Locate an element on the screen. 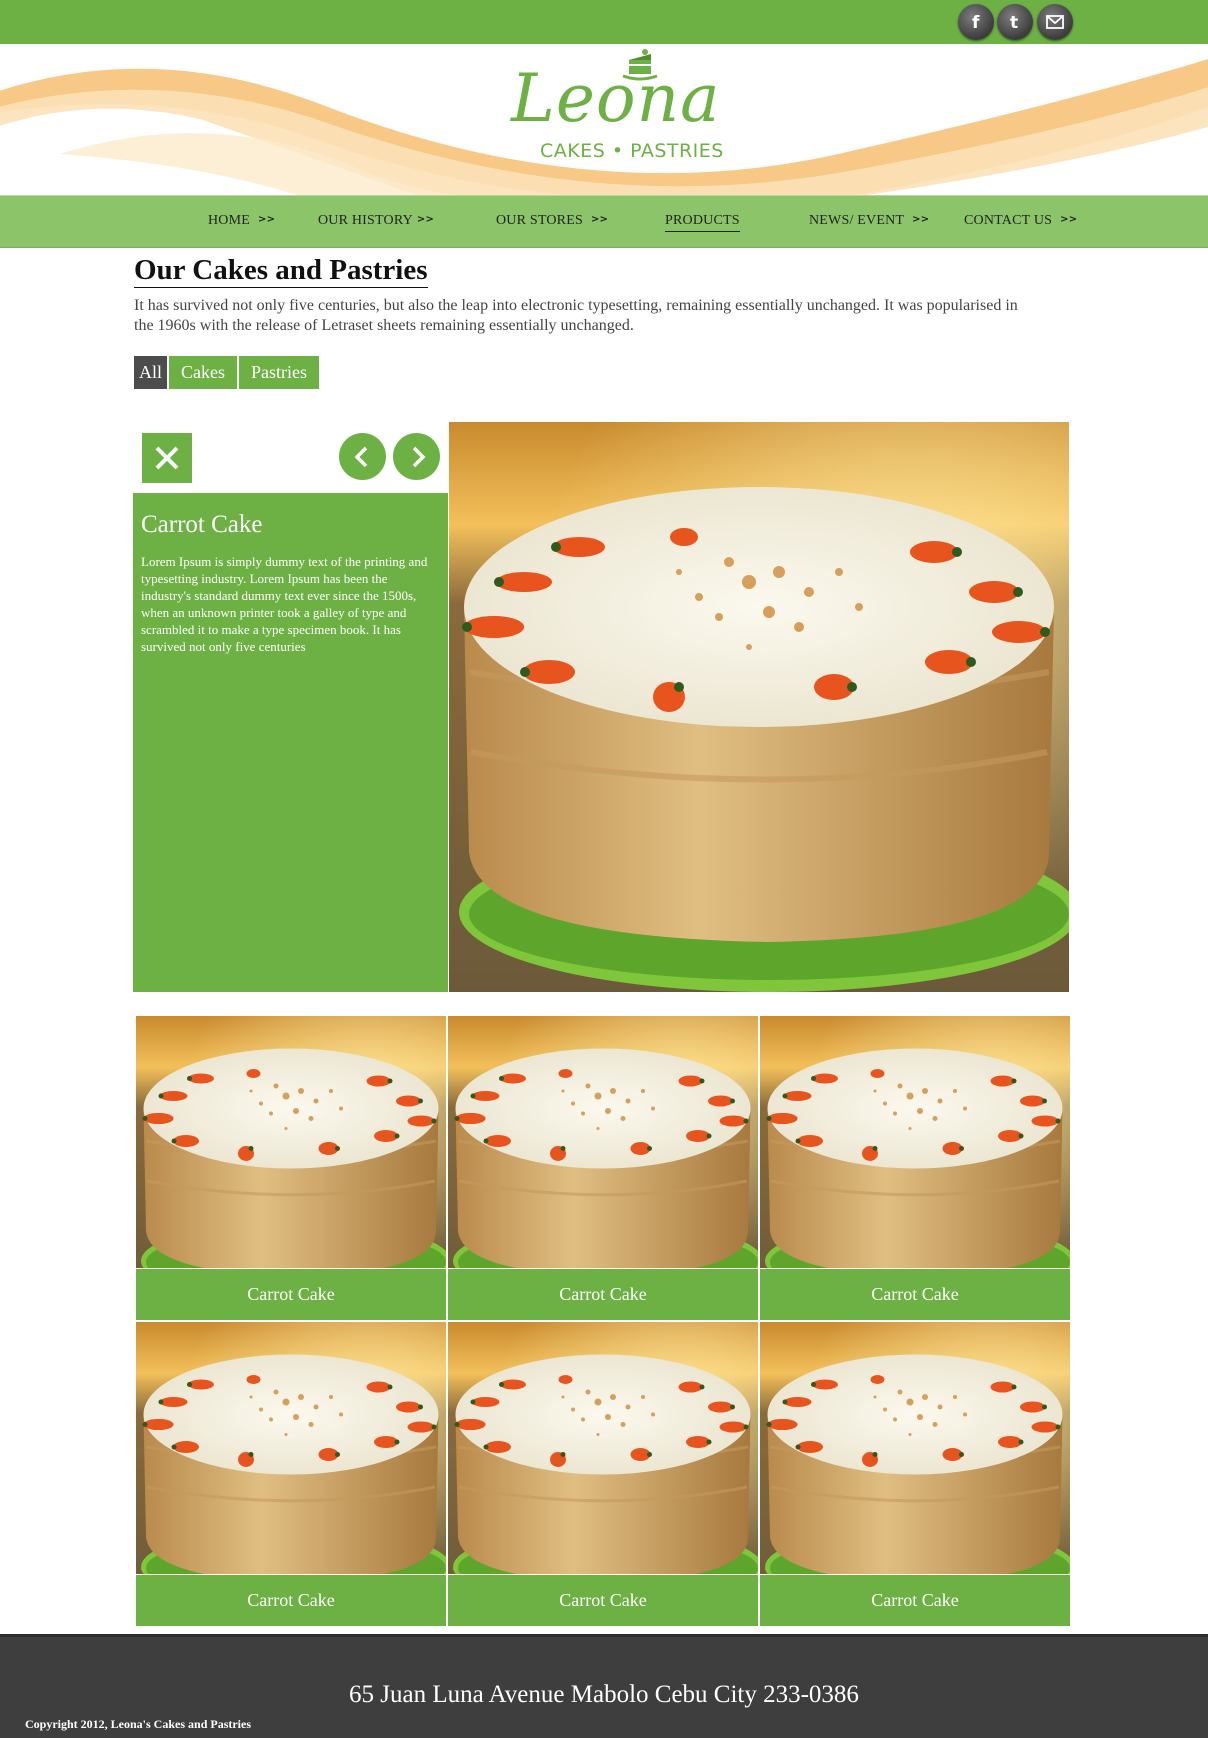 The image size is (1208, 1738). prev-button is located at coordinates (362, 456).